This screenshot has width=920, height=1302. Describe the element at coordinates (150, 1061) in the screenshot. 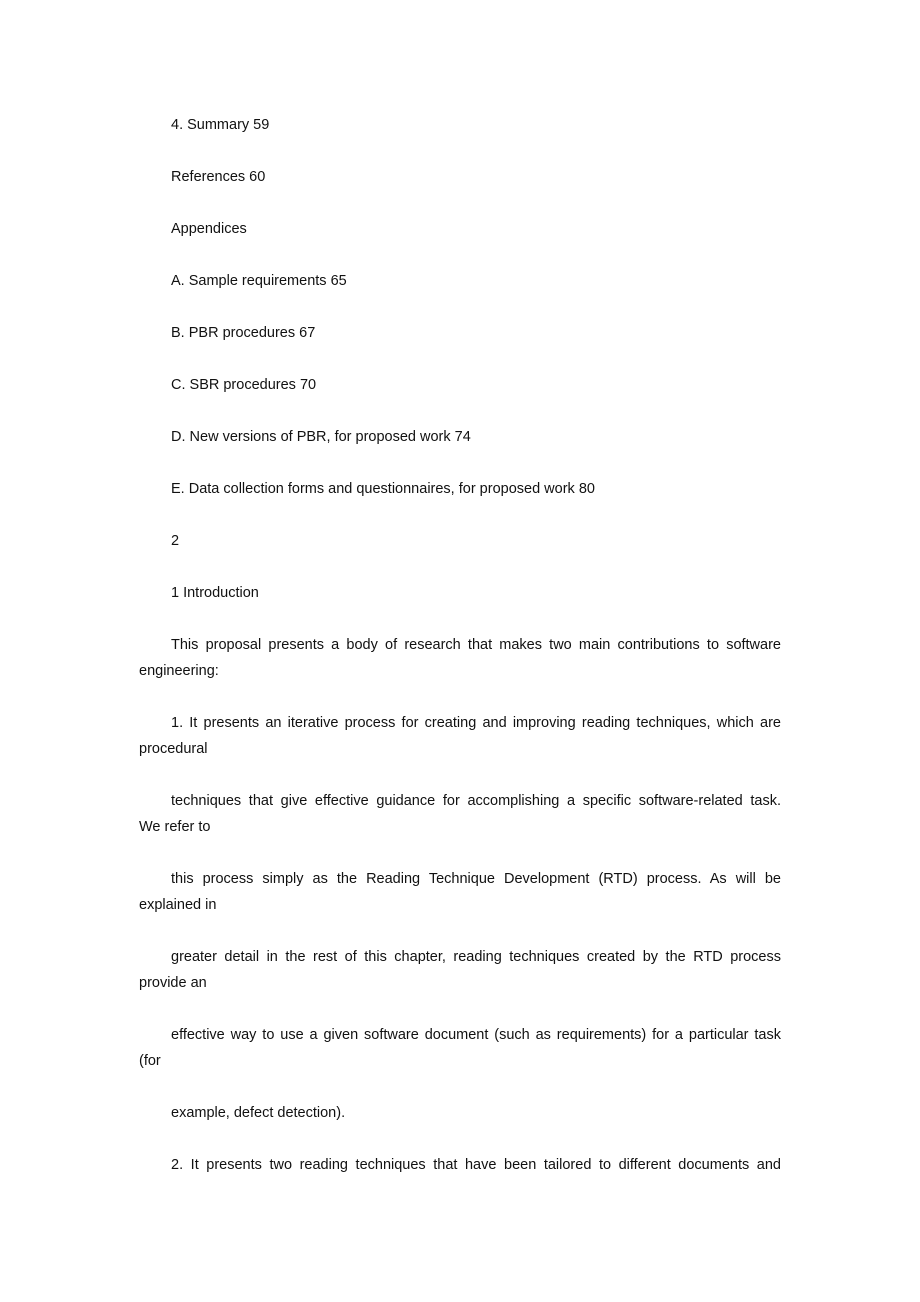

I see `paragraph-continuation: (for` at that location.